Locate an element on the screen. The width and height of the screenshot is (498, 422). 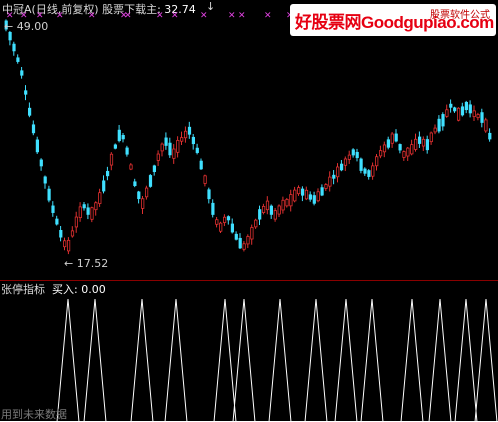
watermark-logo: 好股票网Goodgupiao.com 股票软件公式 is located at coordinates (393, 20).